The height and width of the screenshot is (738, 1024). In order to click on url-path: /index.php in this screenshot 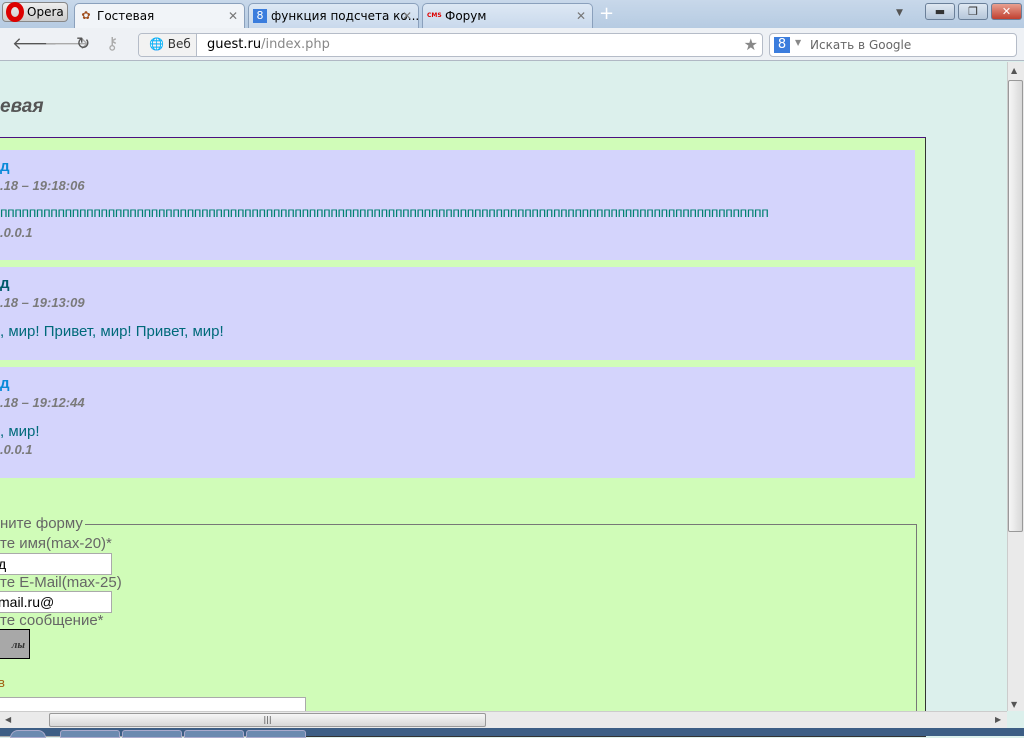, I will do `click(295, 44)`.